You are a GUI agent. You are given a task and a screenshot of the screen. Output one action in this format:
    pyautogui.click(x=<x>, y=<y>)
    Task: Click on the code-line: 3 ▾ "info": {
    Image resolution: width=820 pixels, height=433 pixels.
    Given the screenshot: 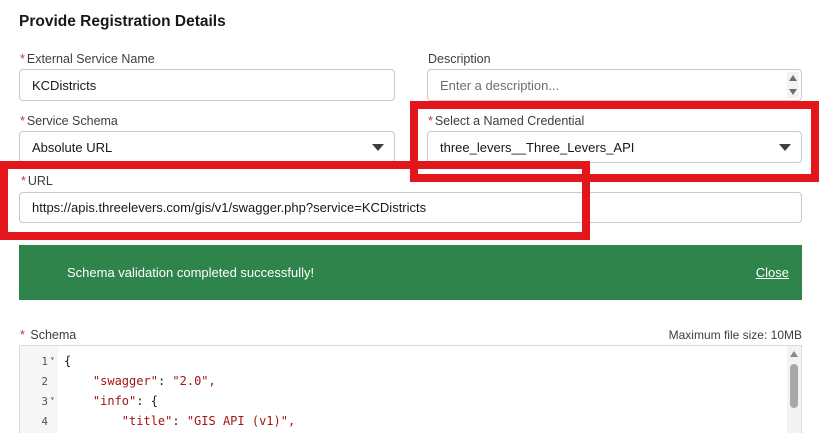 What is the action you would take?
    pyautogui.click(x=400, y=401)
    